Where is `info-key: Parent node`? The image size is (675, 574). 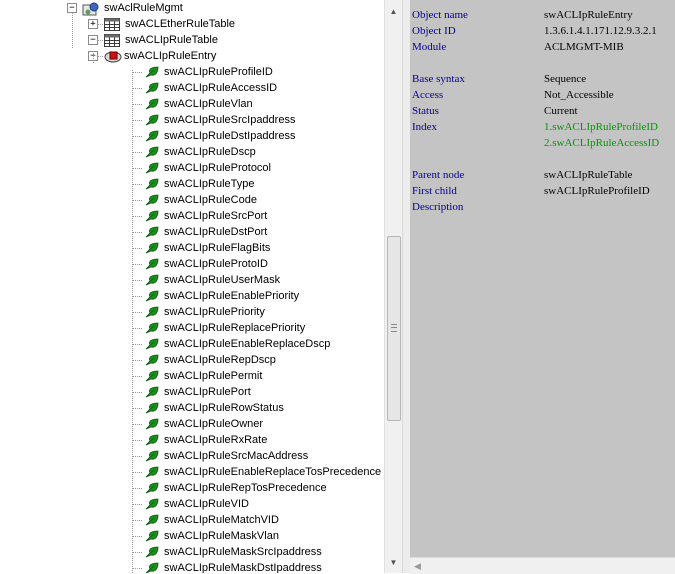
info-key: Parent node is located at coordinates (438, 175).